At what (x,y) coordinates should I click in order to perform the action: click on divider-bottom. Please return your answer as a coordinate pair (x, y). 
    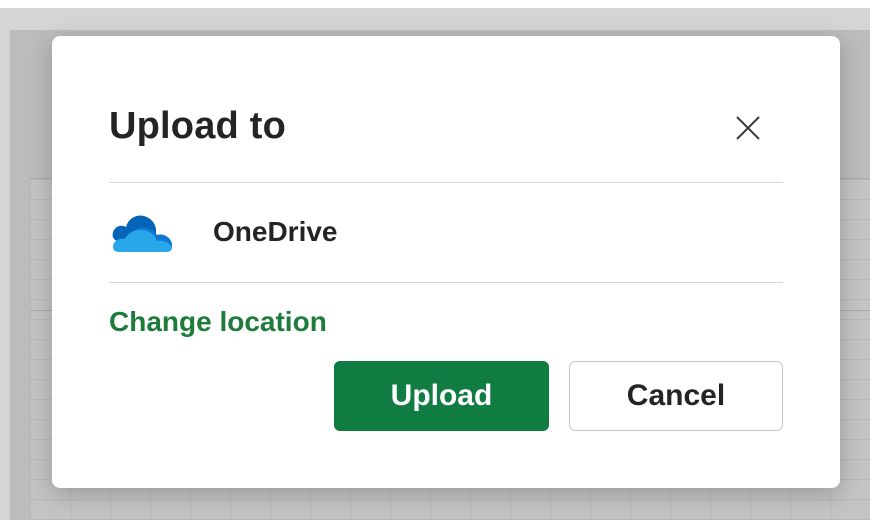
    Looking at the image, I should click on (446, 282).